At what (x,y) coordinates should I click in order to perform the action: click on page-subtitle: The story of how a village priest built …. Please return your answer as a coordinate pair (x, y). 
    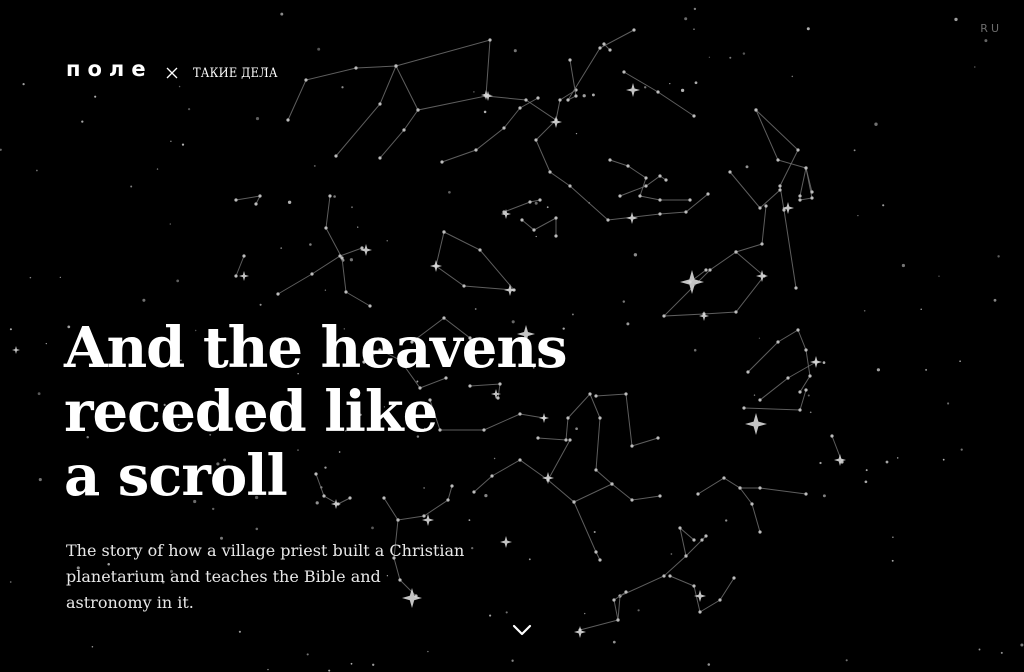
    Looking at the image, I should click on (276, 577).